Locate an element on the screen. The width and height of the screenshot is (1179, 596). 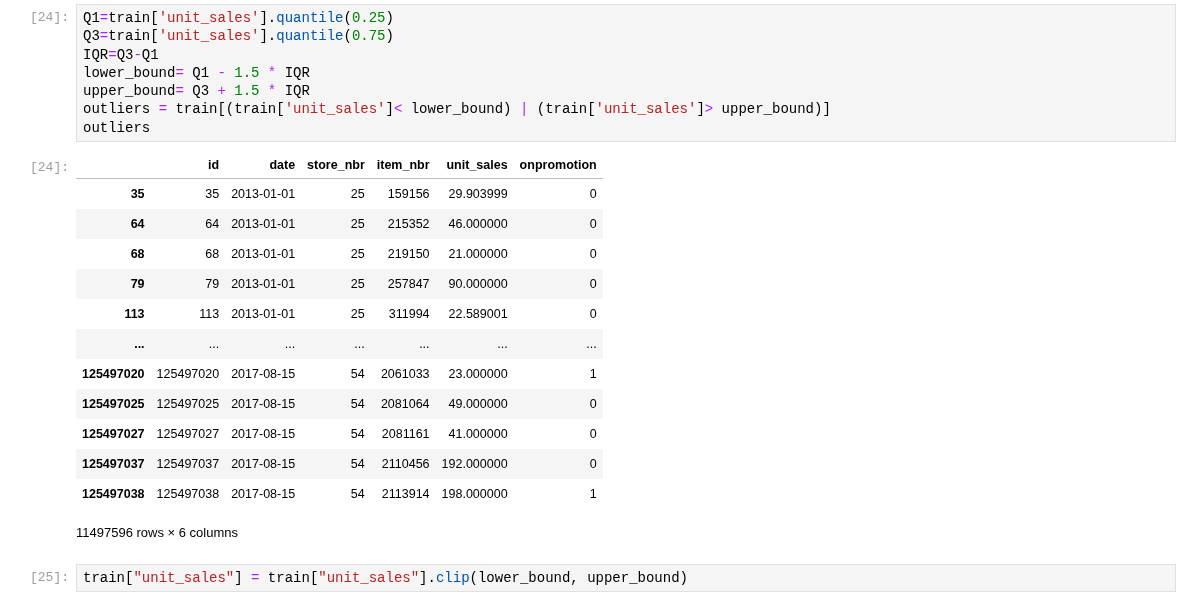
table-cell: 79 is located at coordinates (188, 284).